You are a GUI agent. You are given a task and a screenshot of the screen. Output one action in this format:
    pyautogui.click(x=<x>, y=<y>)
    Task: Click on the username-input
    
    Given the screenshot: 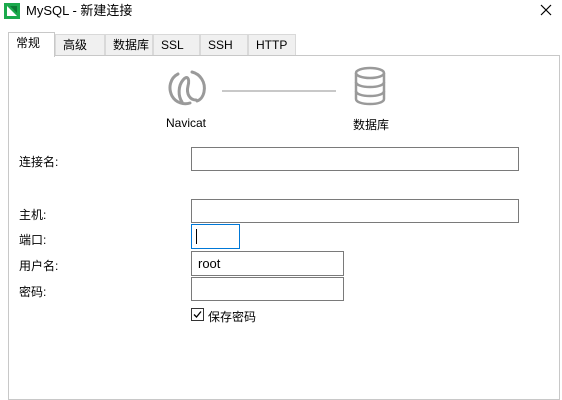 What is the action you would take?
    pyautogui.click(x=267, y=263)
    